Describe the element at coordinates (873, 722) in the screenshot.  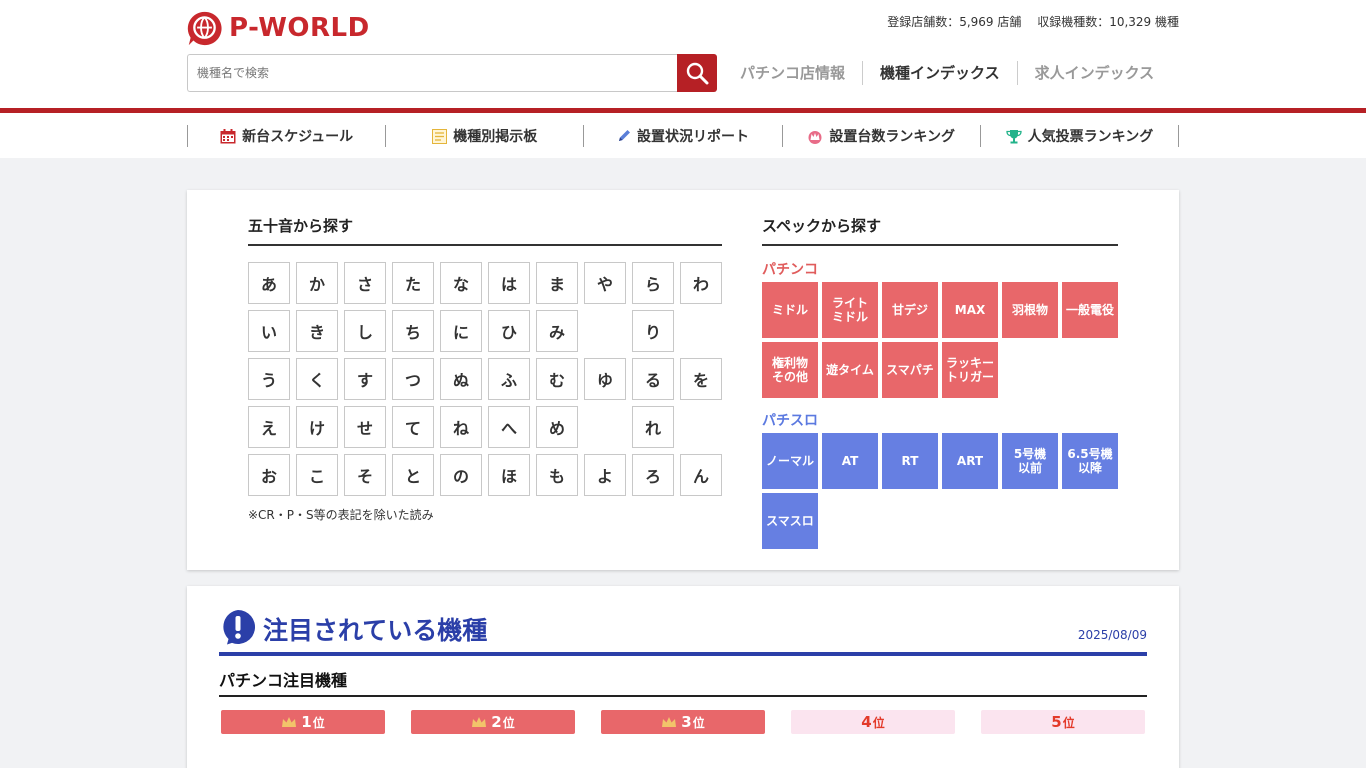
I see `rank-tab-4: 4位` at that location.